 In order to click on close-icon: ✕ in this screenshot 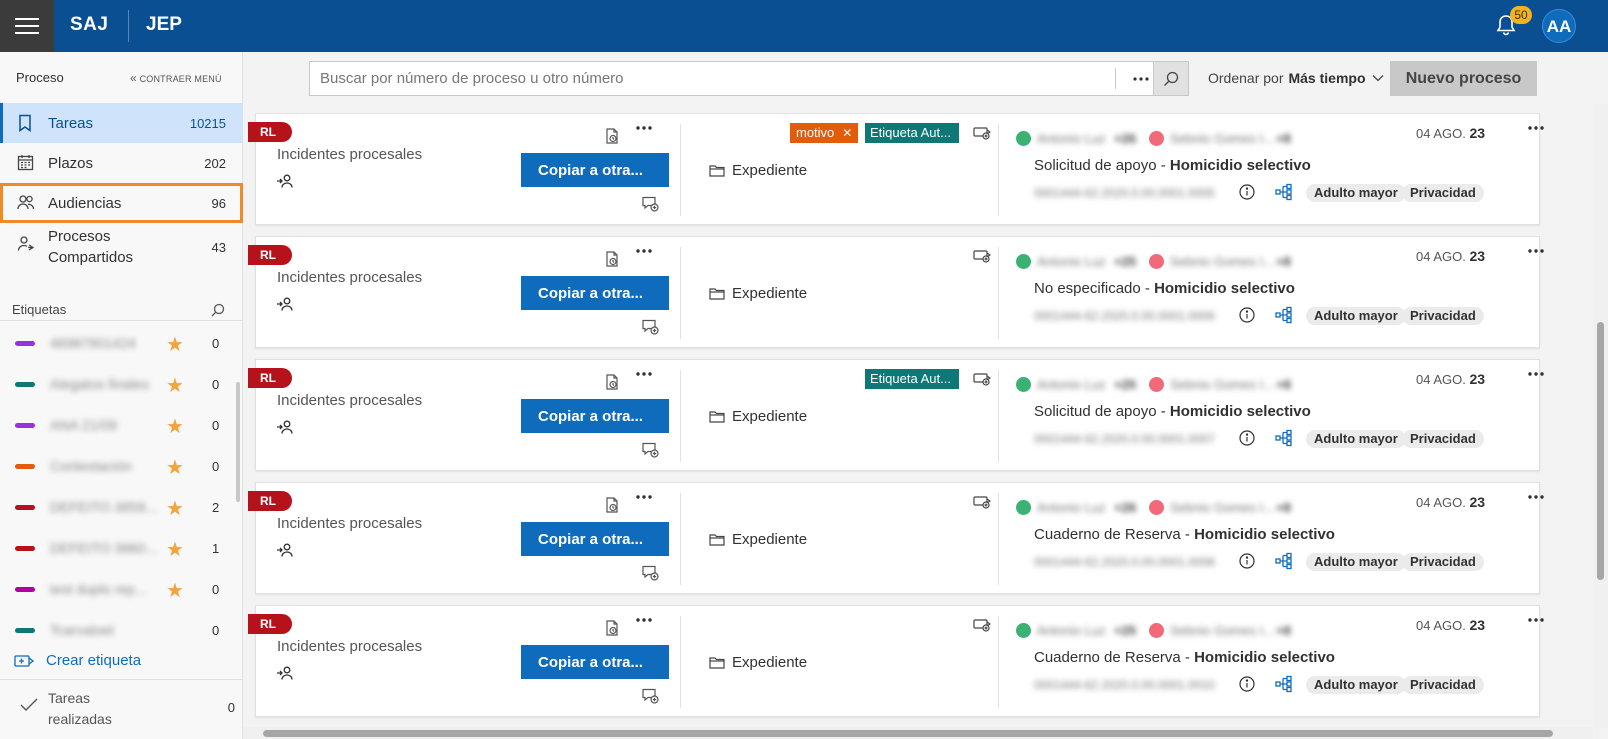, I will do `click(847, 133)`.